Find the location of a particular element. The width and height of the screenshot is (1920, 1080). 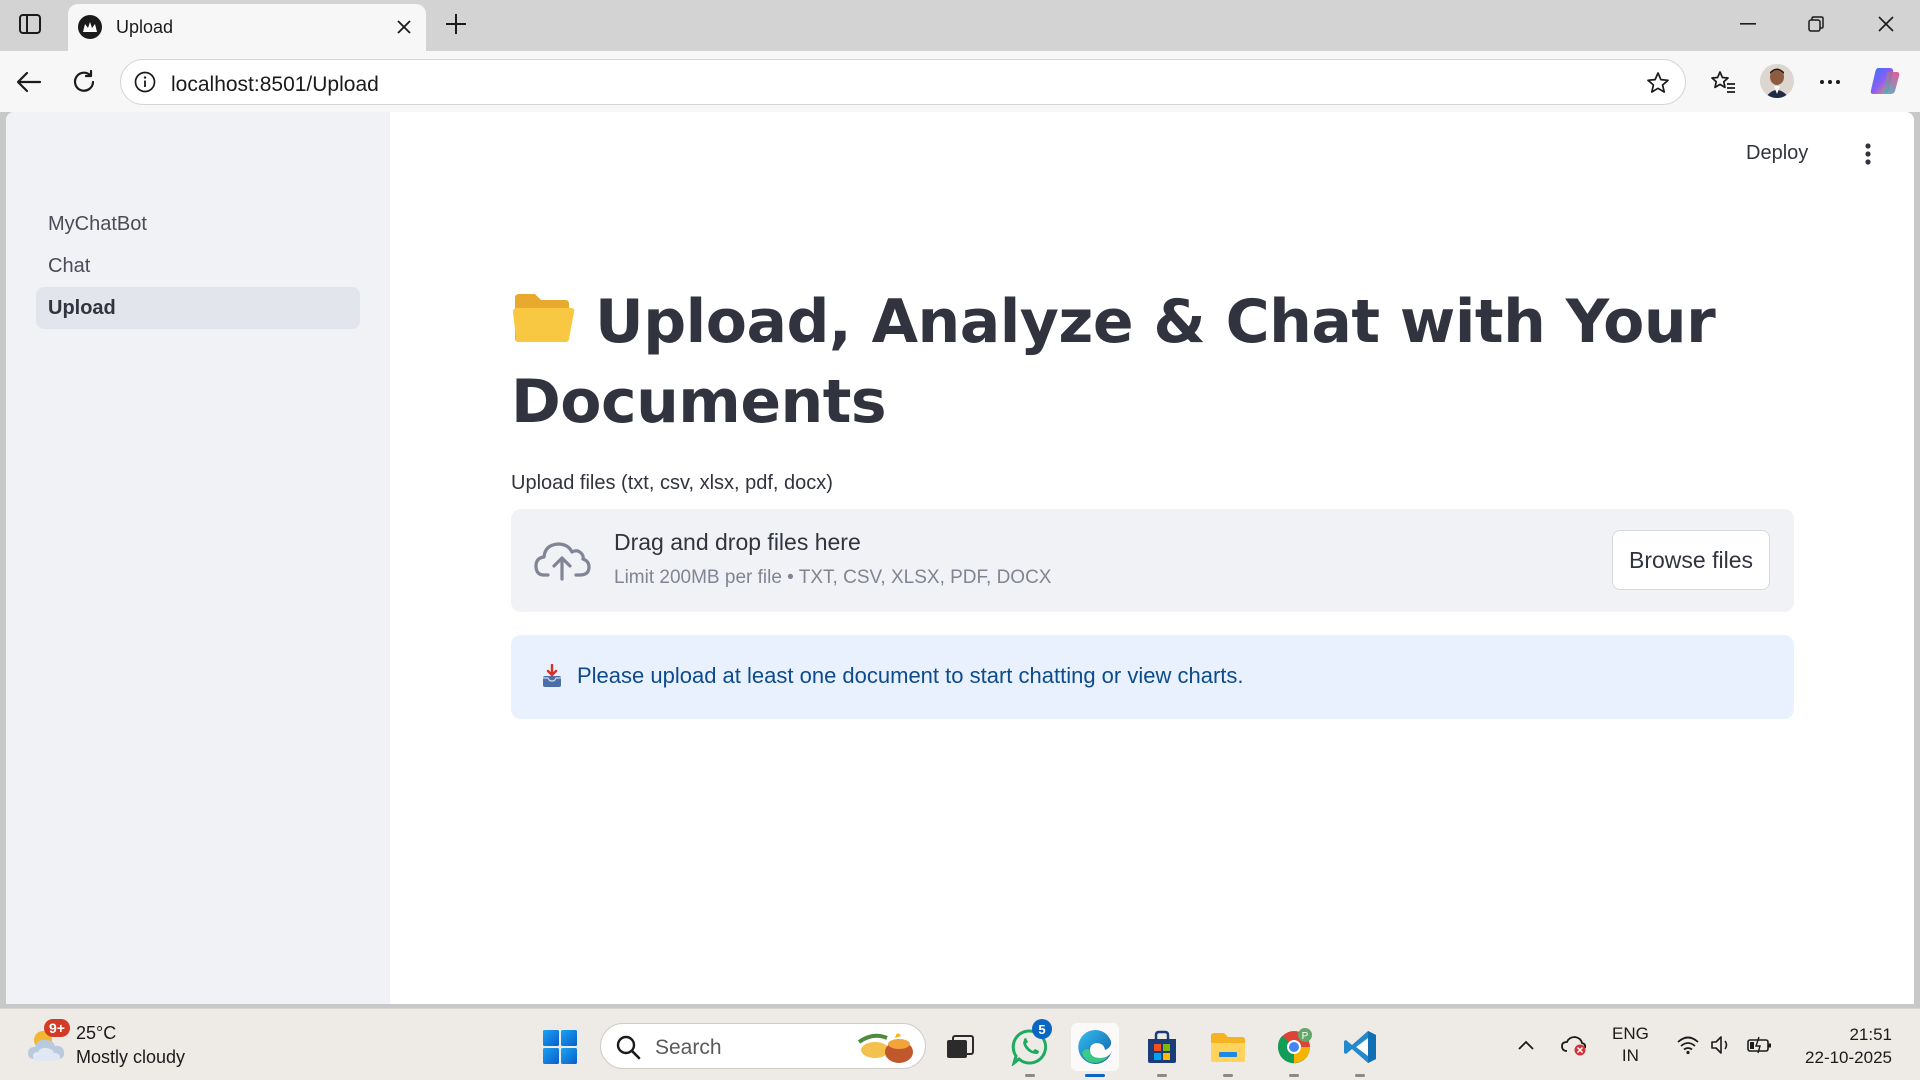

chrome-icon: P is located at coordinates (1295, 1046).